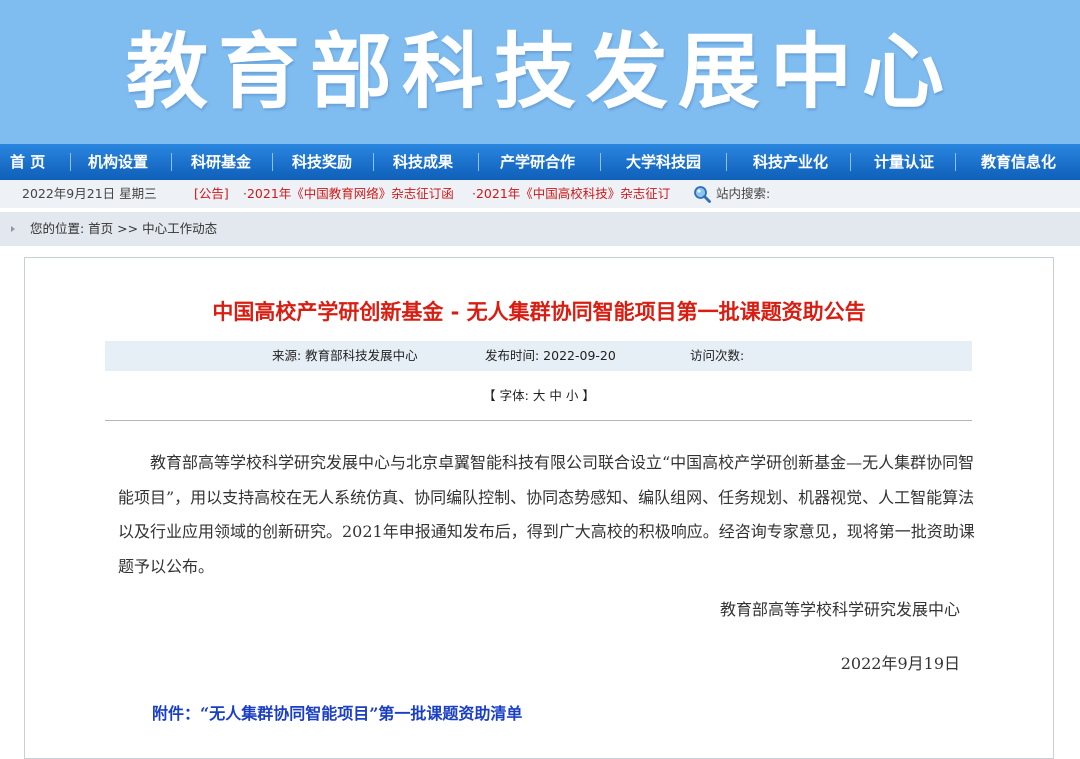  Describe the element at coordinates (322, 162) in the screenshot. I see `nav-item-science-awards: 科技奖励` at that location.